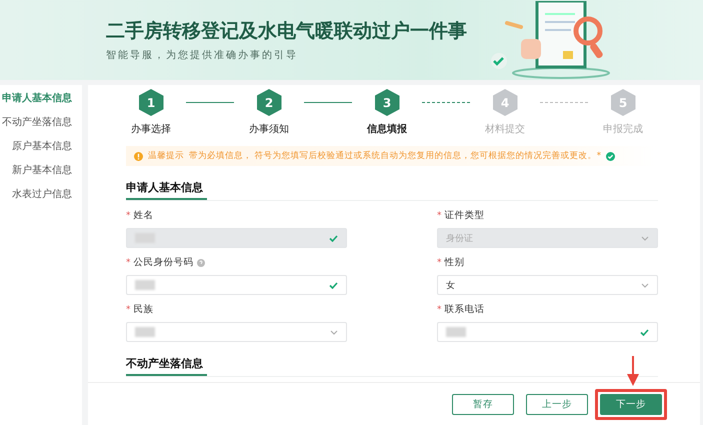 The width and height of the screenshot is (703, 425). Describe the element at coordinates (557, 404) in the screenshot. I see `form-button: 上一步` at that location.